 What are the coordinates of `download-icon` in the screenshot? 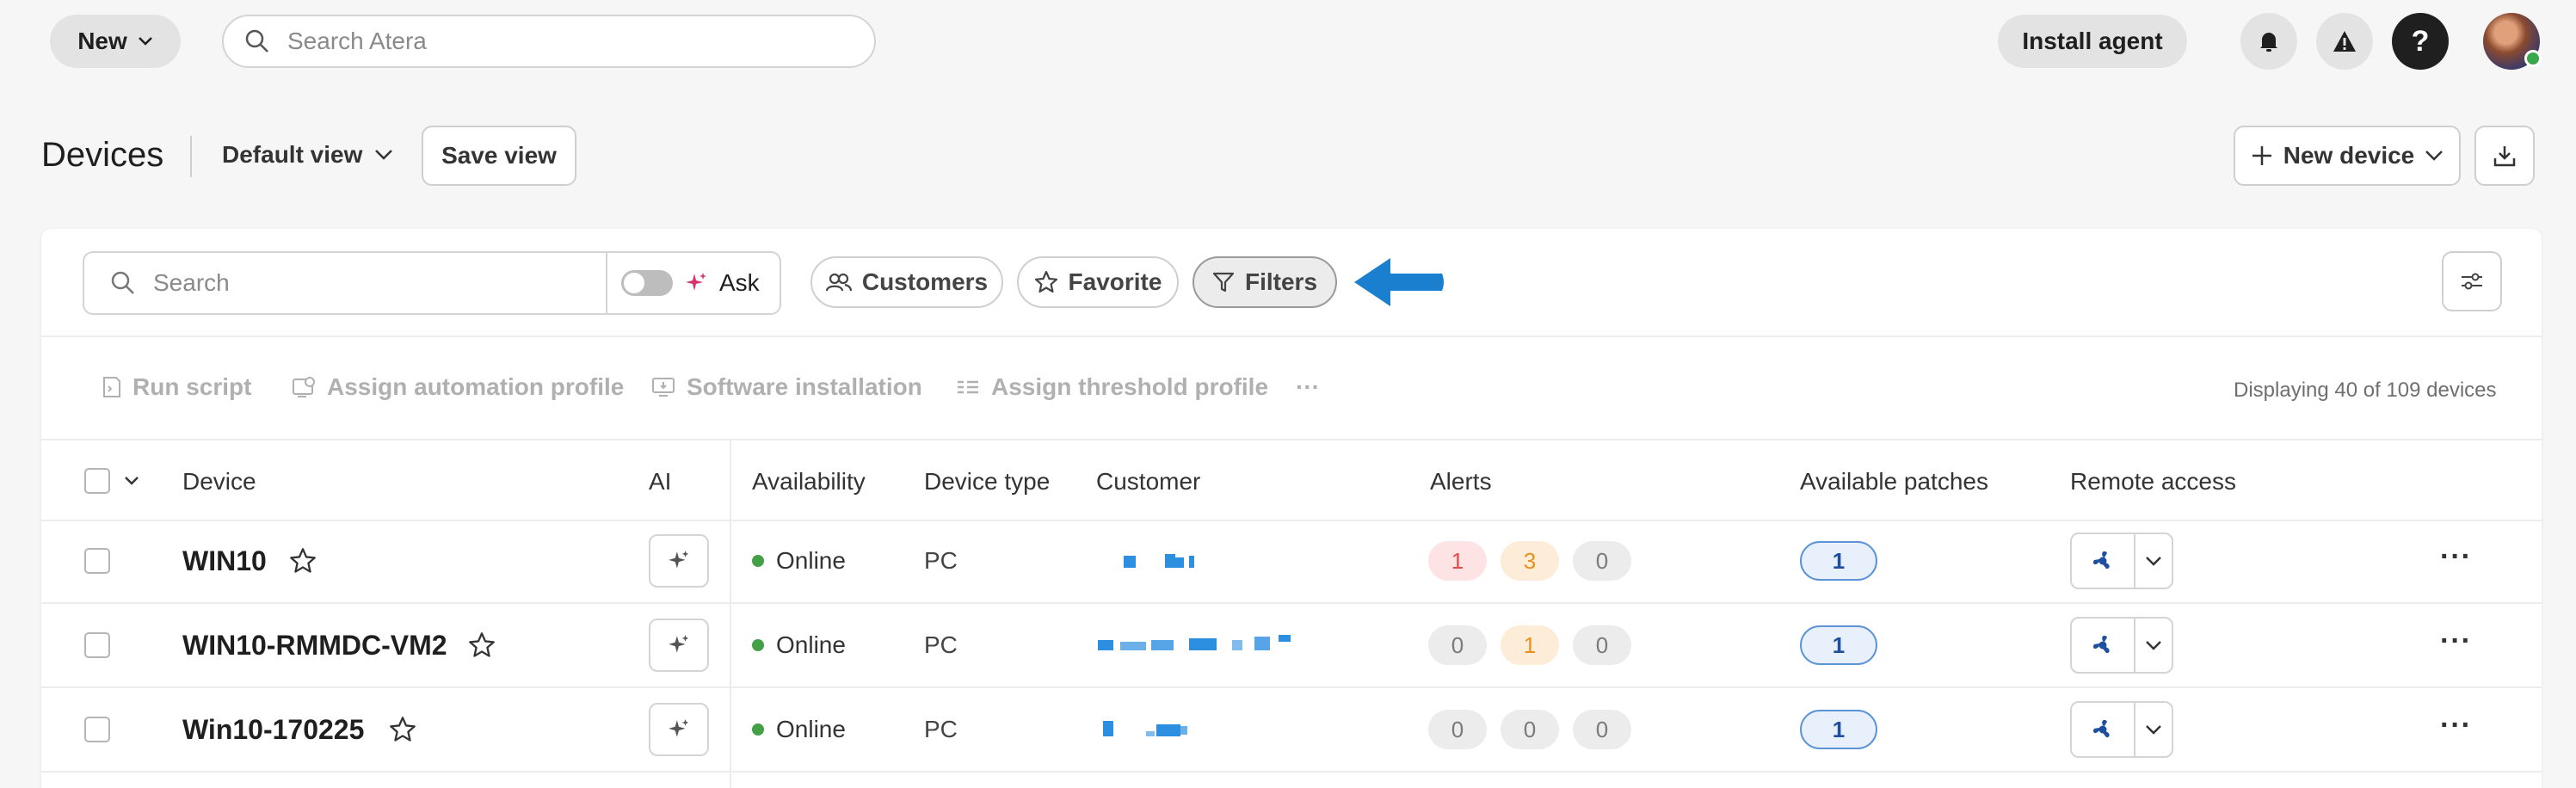 It's located at (2504, 156).